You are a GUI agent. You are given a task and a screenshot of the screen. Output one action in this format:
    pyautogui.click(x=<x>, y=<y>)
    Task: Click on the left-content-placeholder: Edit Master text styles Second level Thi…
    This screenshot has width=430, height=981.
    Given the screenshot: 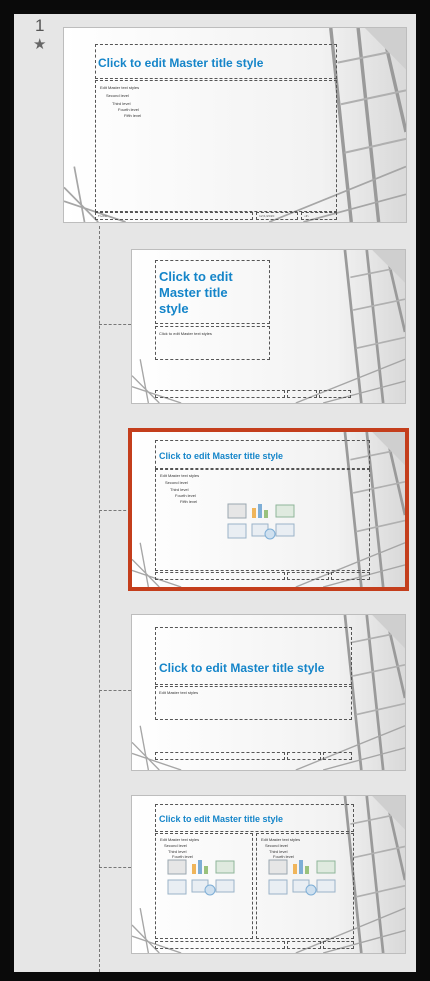 What is the action you would take?
    pyautogui.click(x=204, y=886)
    